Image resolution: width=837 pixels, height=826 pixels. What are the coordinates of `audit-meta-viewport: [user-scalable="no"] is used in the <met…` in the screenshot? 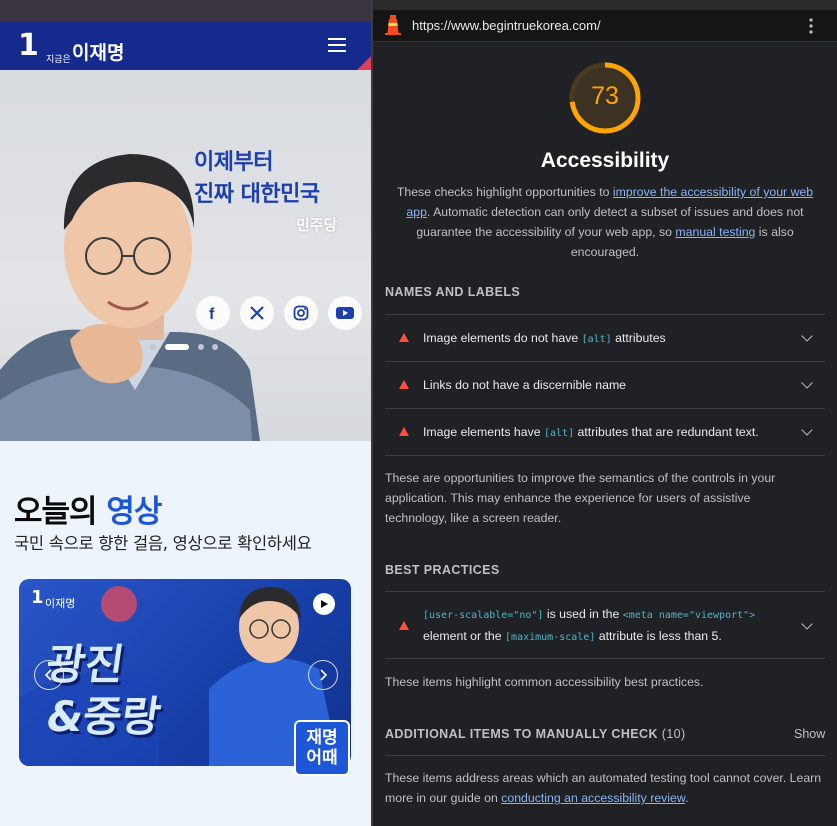 It's located at (605, 625).